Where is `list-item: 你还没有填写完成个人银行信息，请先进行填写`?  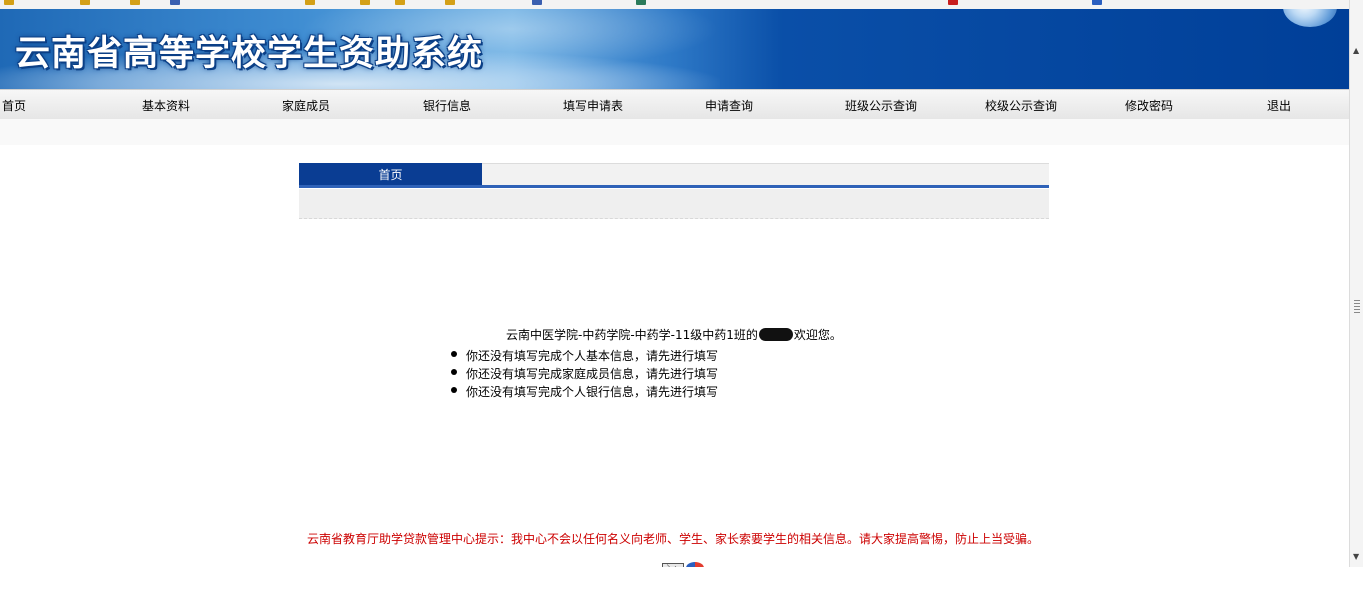
list-item: 你还没有填写完成个人银行信息，请先进行填写 is located at coordinates (583, 392).